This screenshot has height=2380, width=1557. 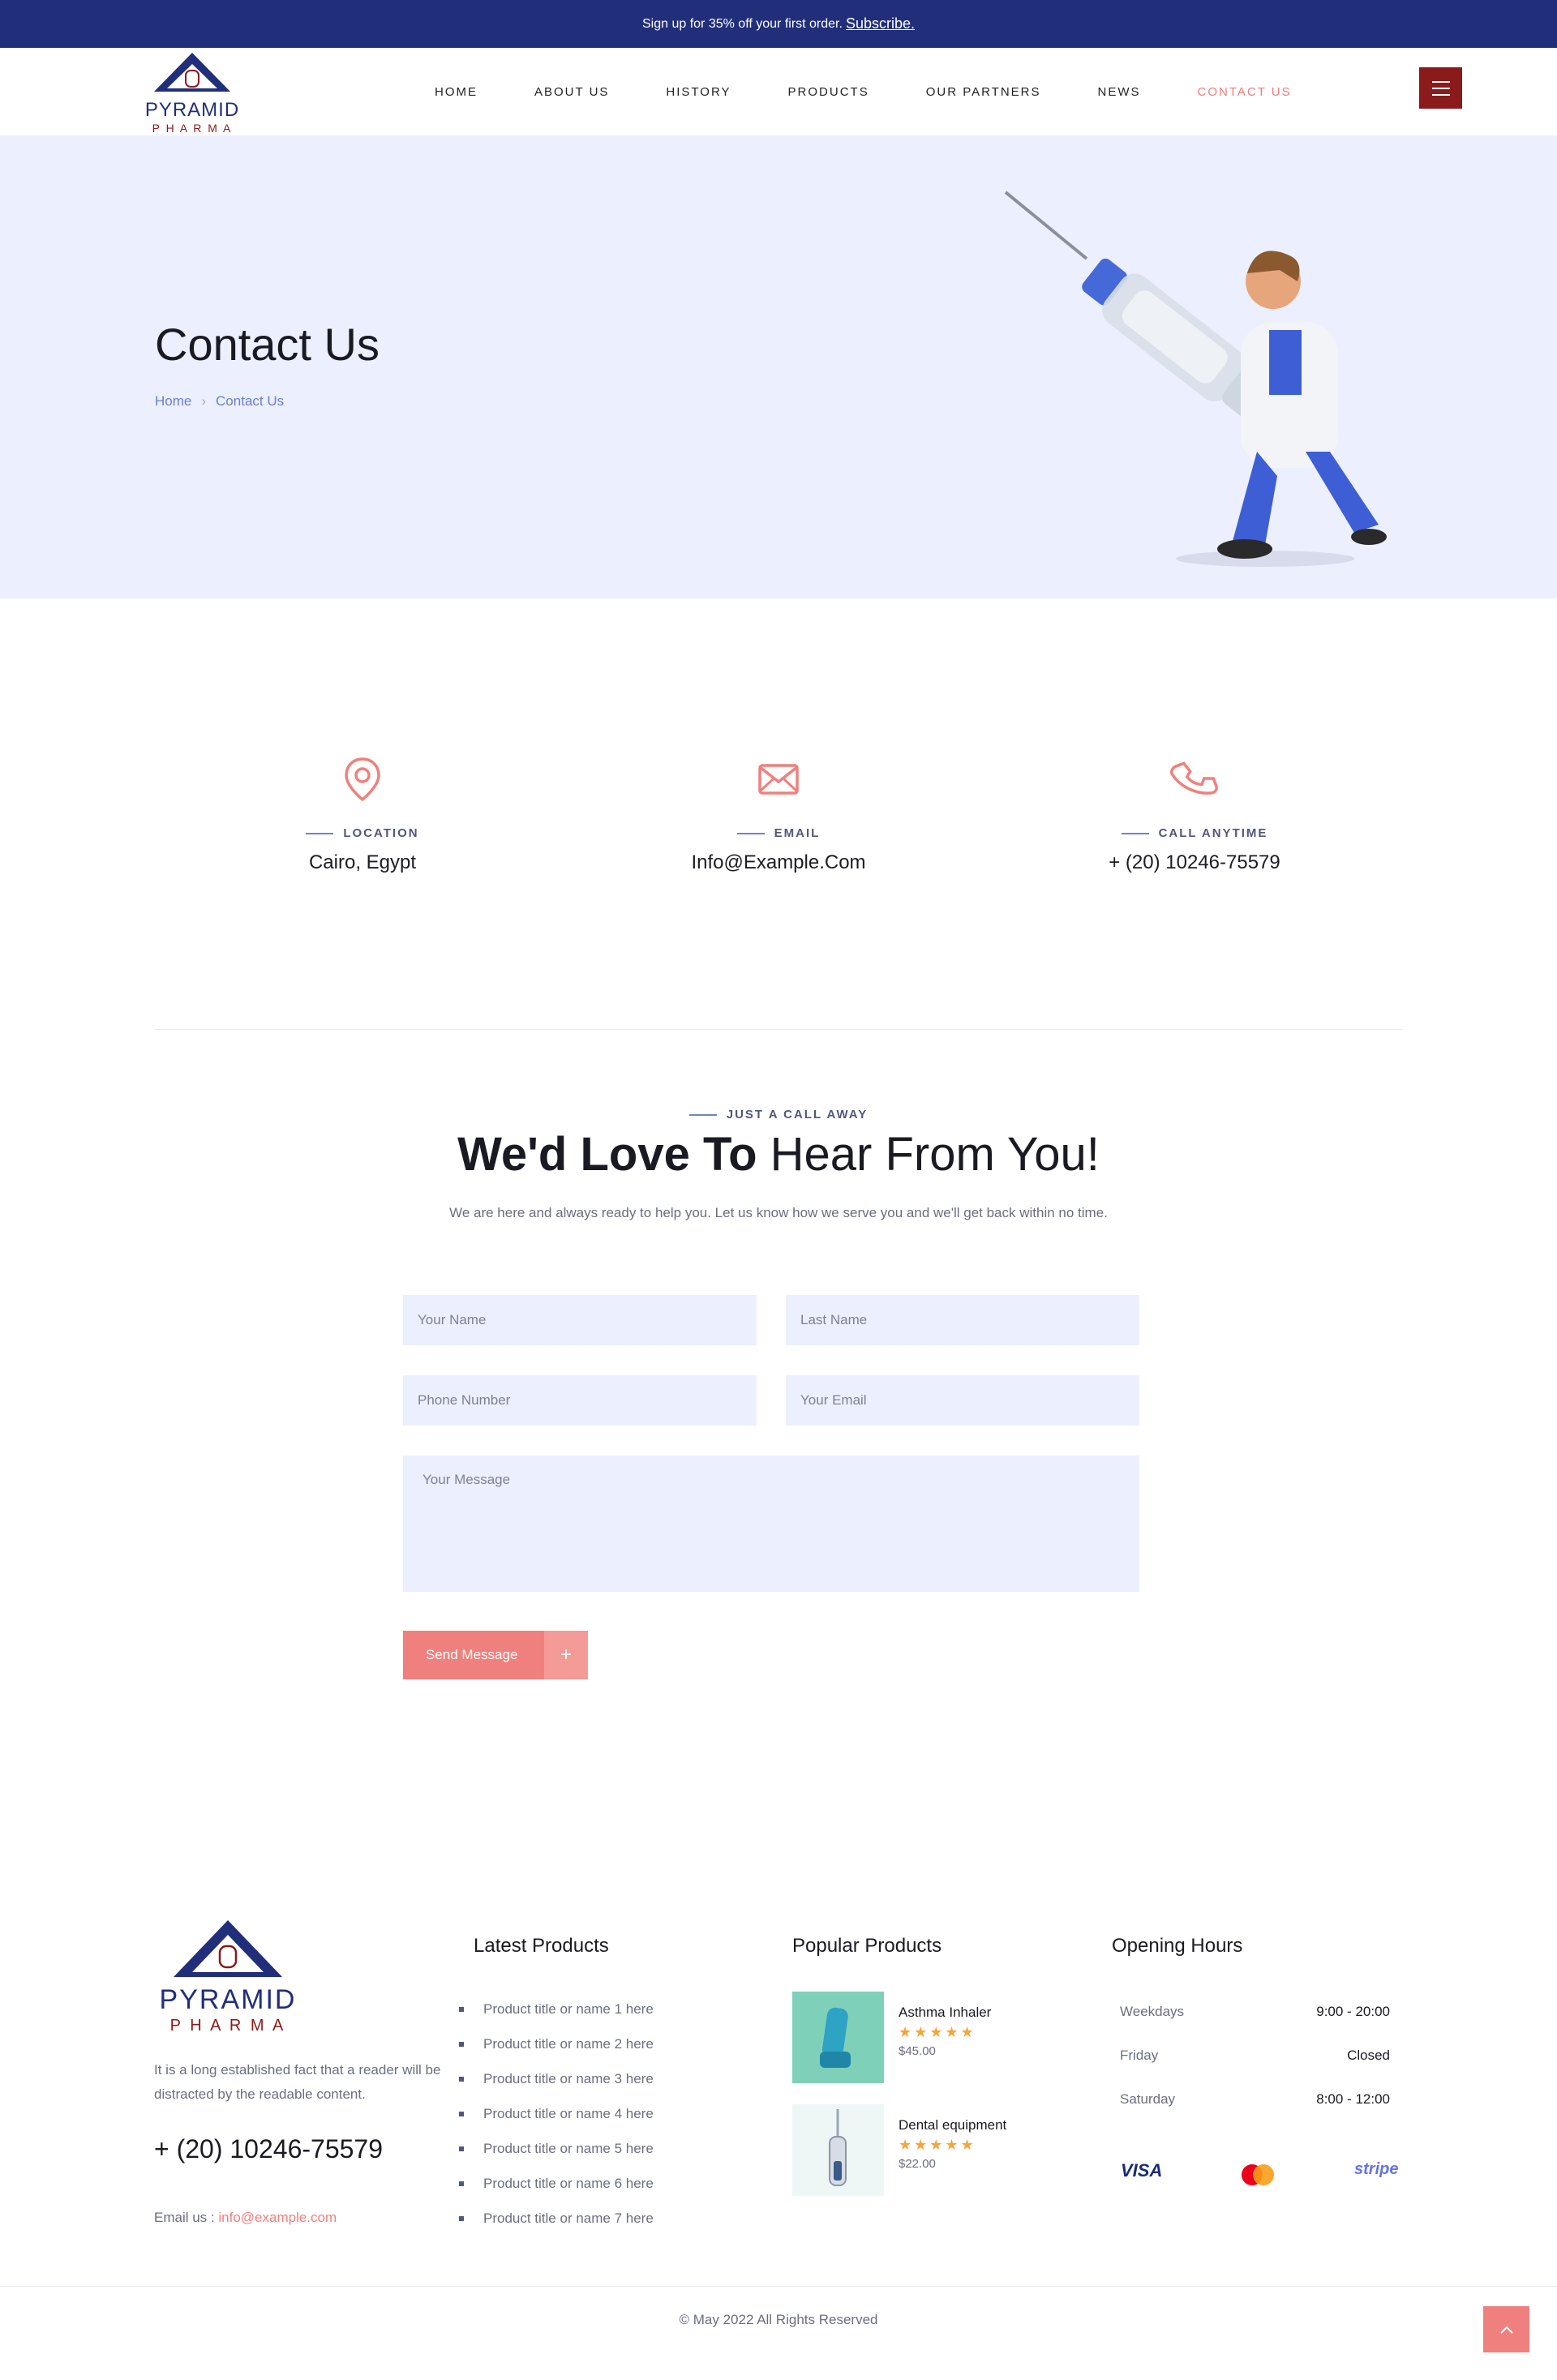 What do you see at coordinates (1353, 2012) in the screenshot?
I see `hours-time: 9:00 - 20:00` at bounding box center [1353, 2012].